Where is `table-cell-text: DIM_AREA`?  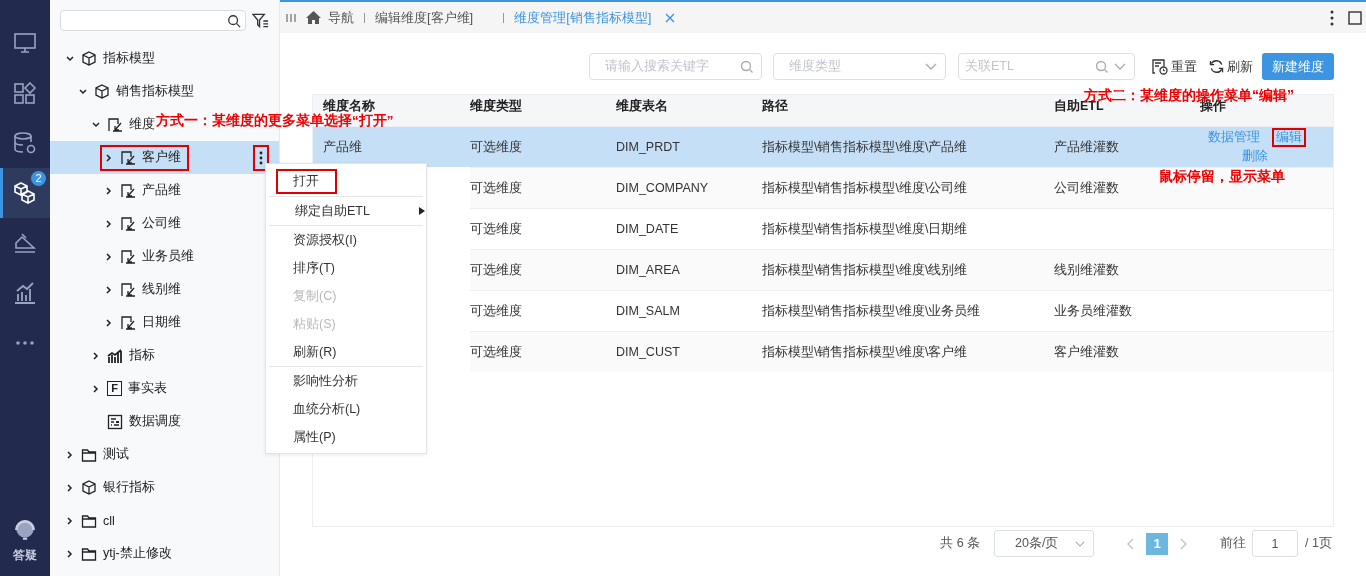
table-cell-text: DIM_AREA is located at coordinates (648, 270).